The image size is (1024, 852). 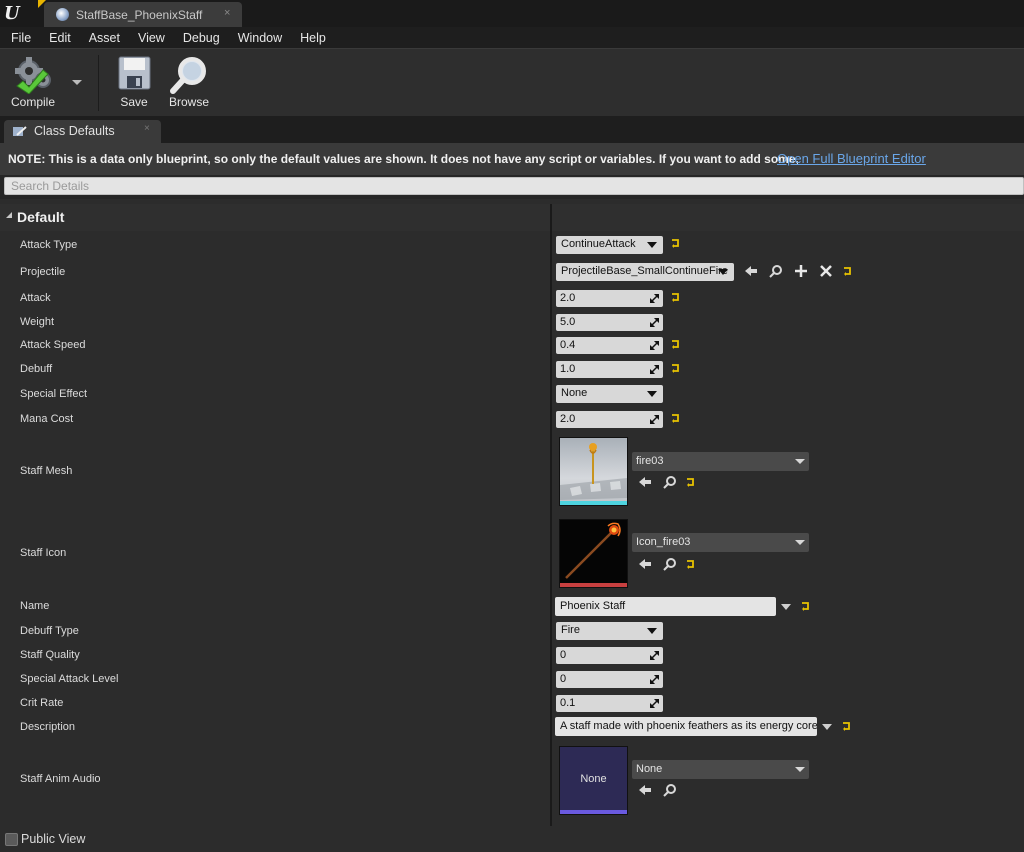 I want to click on debuff-type-value: Fire, so click(x=570, y=630).